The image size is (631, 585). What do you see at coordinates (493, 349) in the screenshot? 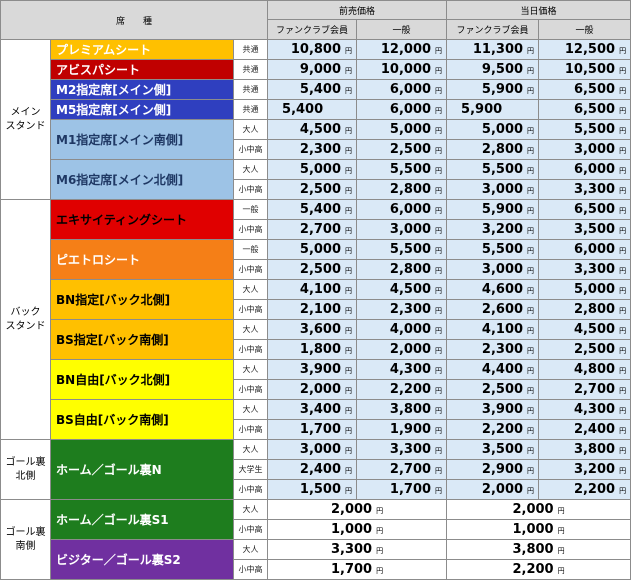
I see `price-sameday-fanclub: 2,300 円` at bounding box center [493, 349].